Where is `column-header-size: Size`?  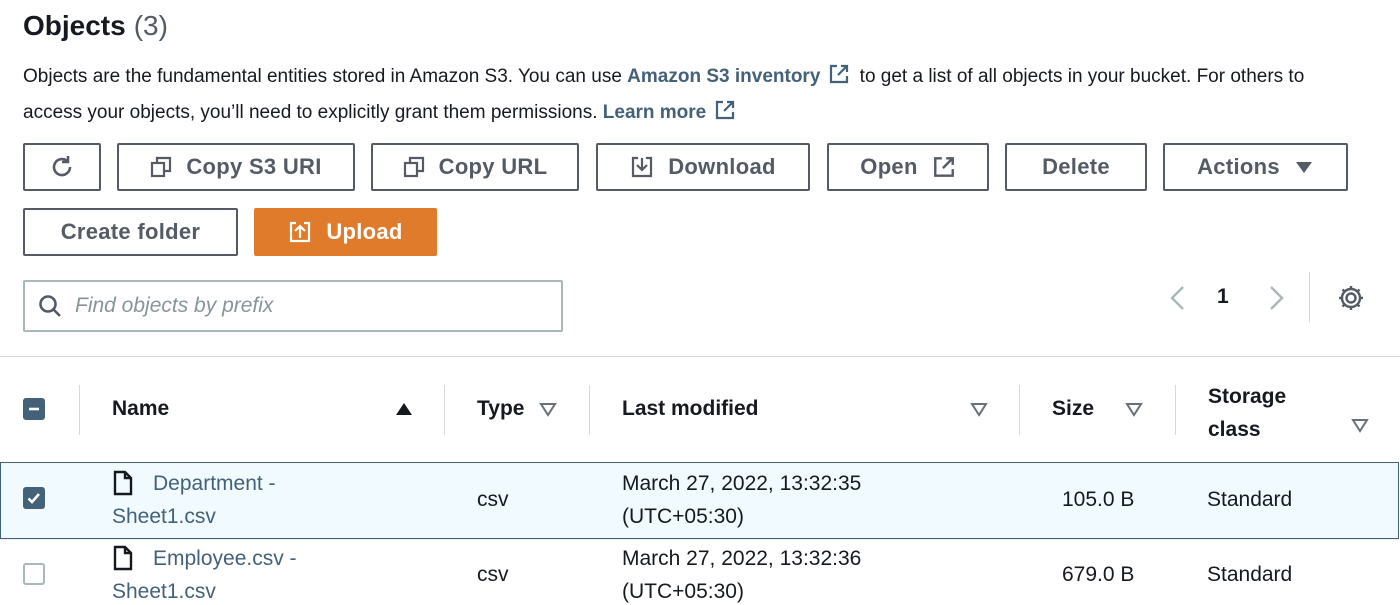
column-header-size: Size is located at coordinates (1073, 409).